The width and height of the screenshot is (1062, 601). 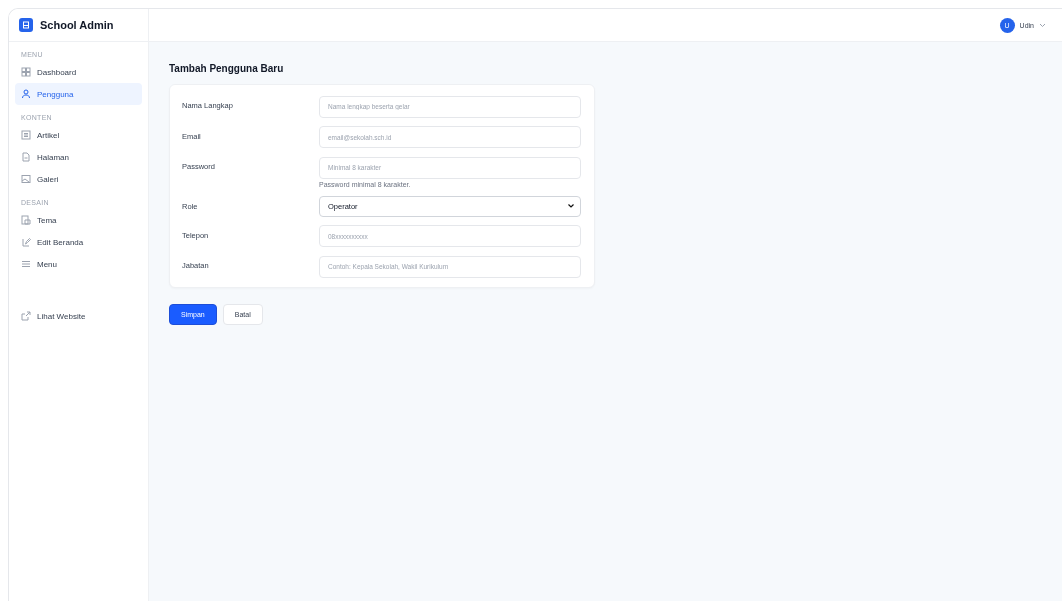 I want to click on article-icon, so click(x=26, y=135).